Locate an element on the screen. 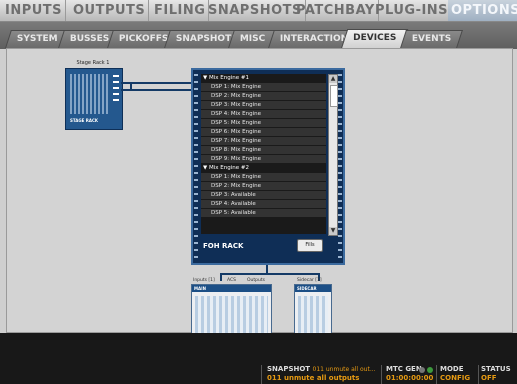  snapshot-label: SNAPSHOT is located at coordinates (289, 369).